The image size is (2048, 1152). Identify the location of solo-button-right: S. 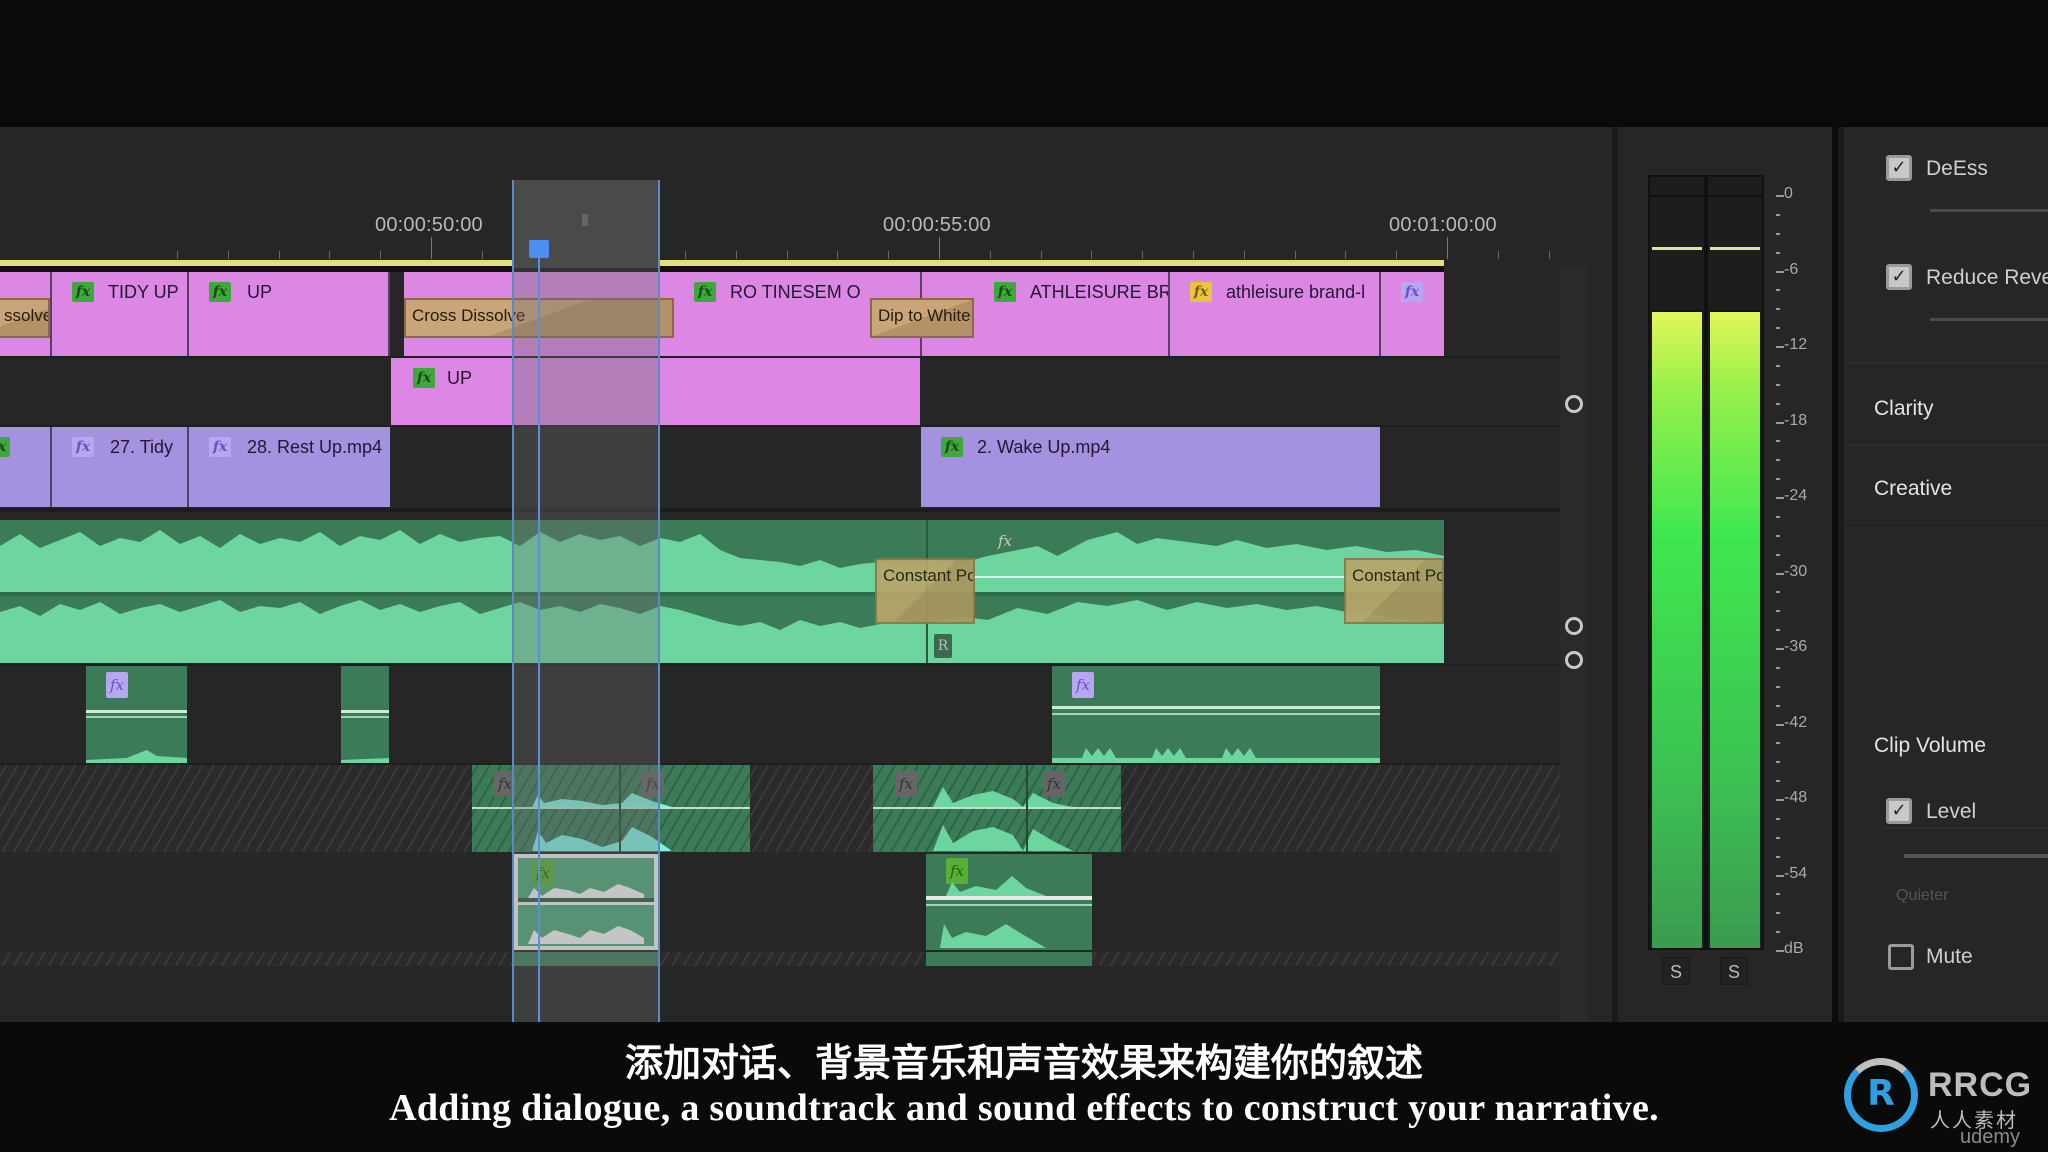
(1734, 971).